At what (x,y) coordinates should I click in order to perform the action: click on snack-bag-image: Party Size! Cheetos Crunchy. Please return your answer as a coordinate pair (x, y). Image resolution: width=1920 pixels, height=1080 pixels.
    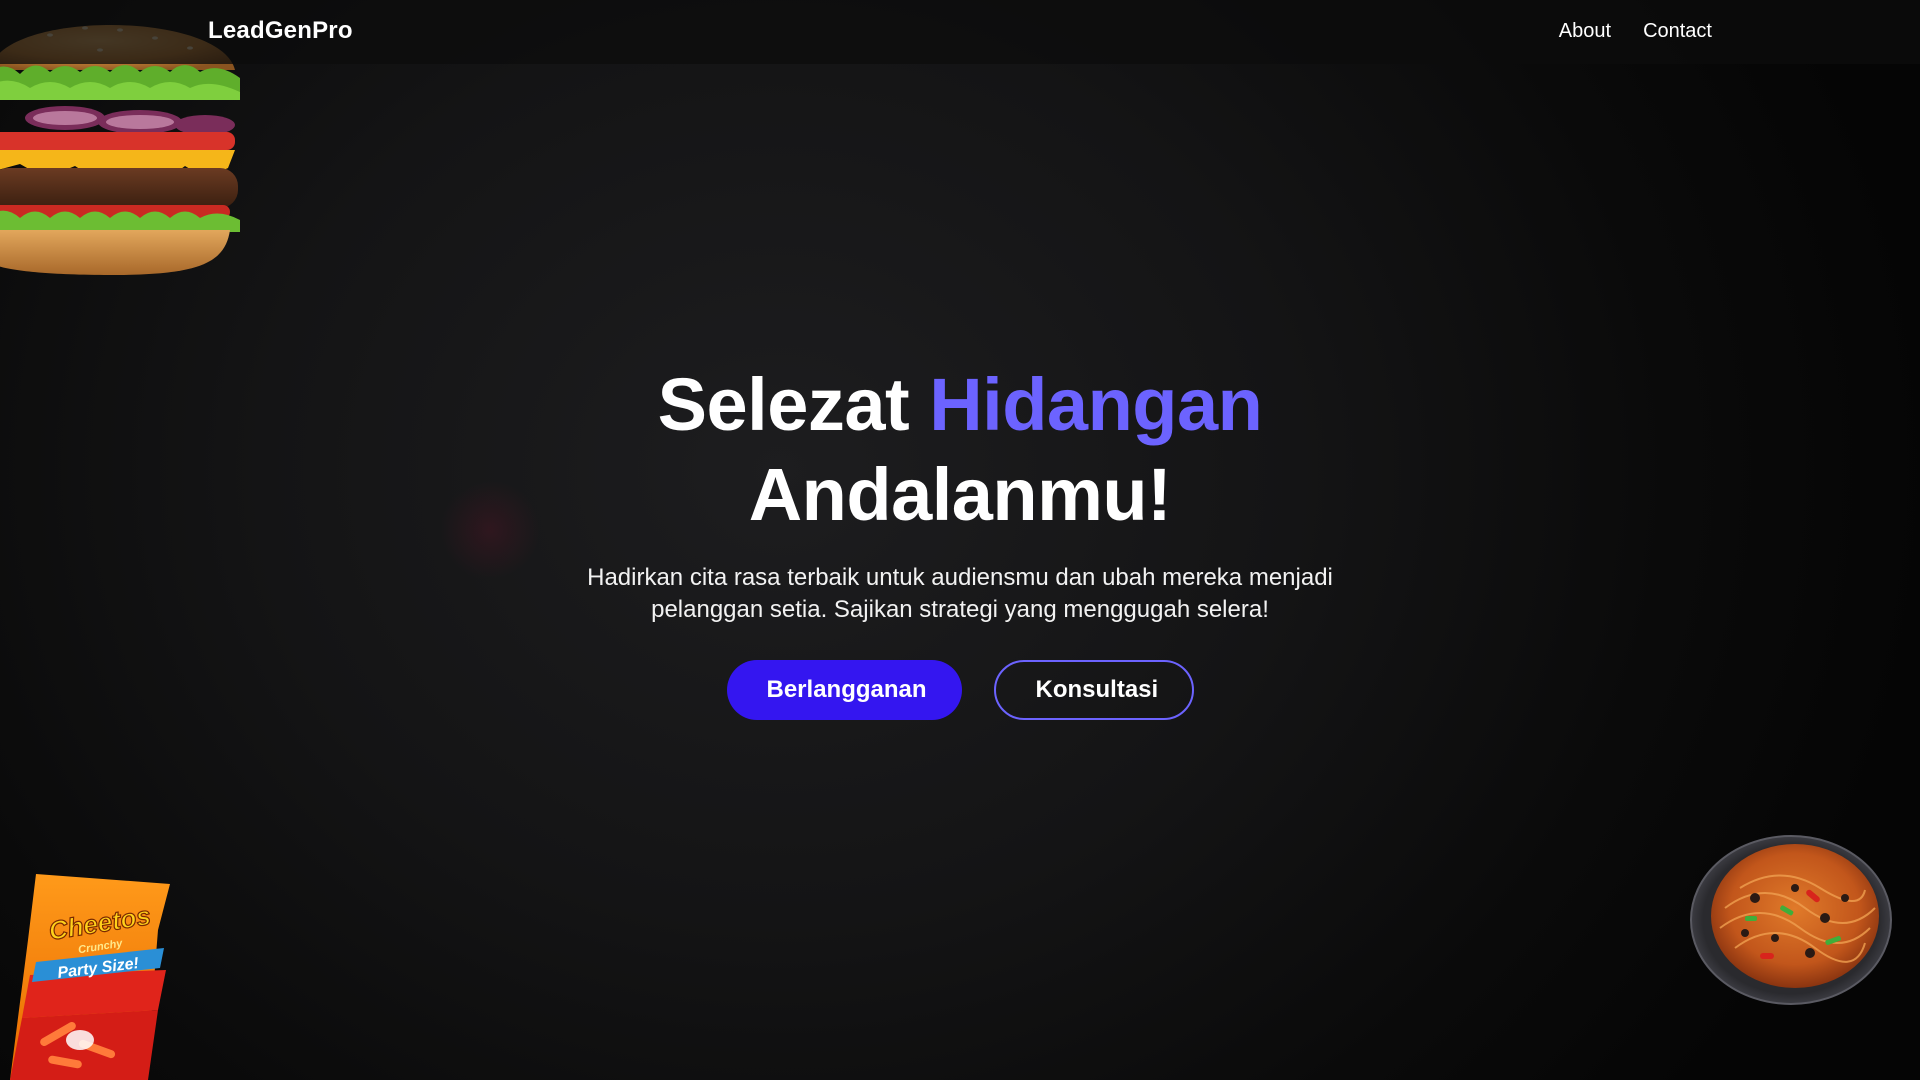
    Looking at the image, I should click on (90, 977).